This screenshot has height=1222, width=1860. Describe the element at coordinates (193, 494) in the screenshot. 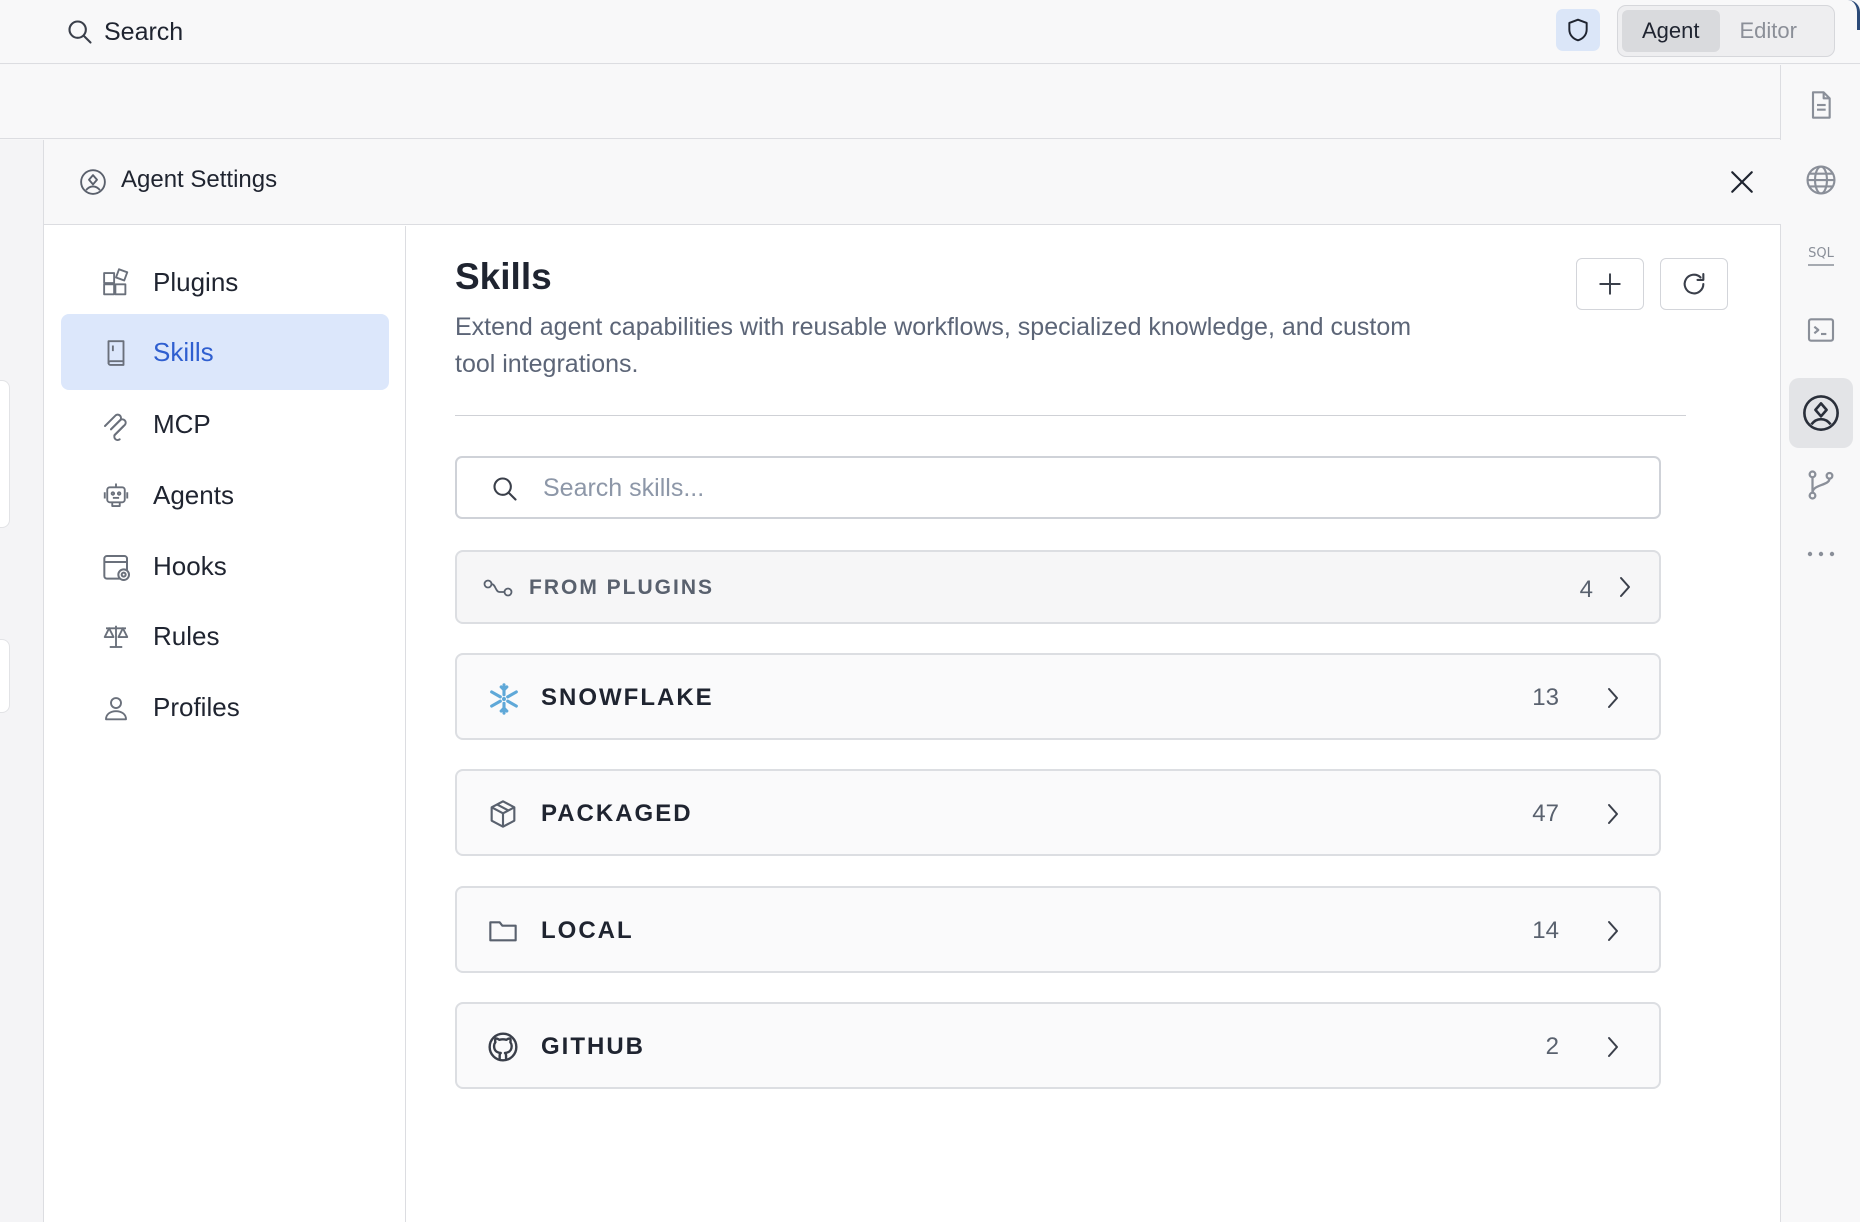

I see `nav-label: Agents` at that location.